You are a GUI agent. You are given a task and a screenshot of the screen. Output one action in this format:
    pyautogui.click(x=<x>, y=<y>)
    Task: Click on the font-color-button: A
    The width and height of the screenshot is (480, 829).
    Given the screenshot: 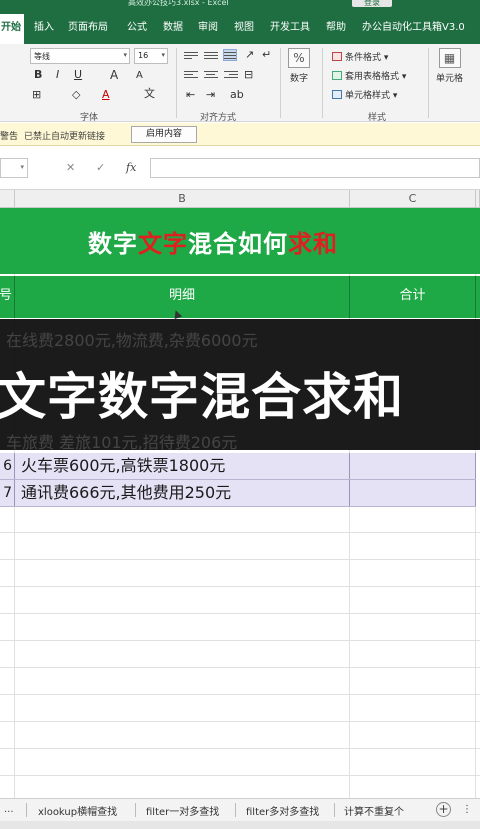 What is the action you would take?
    pyautogui.click(x=106, y=95)
    